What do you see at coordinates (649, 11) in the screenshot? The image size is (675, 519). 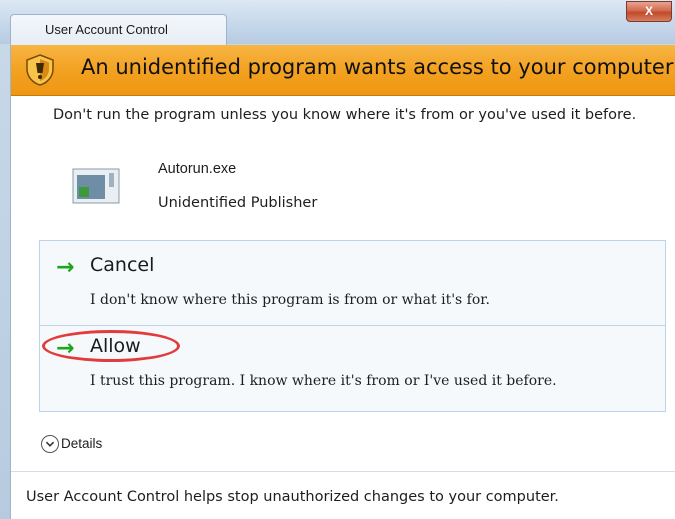 I see `close-button: X` at bounding box center [649, 11].